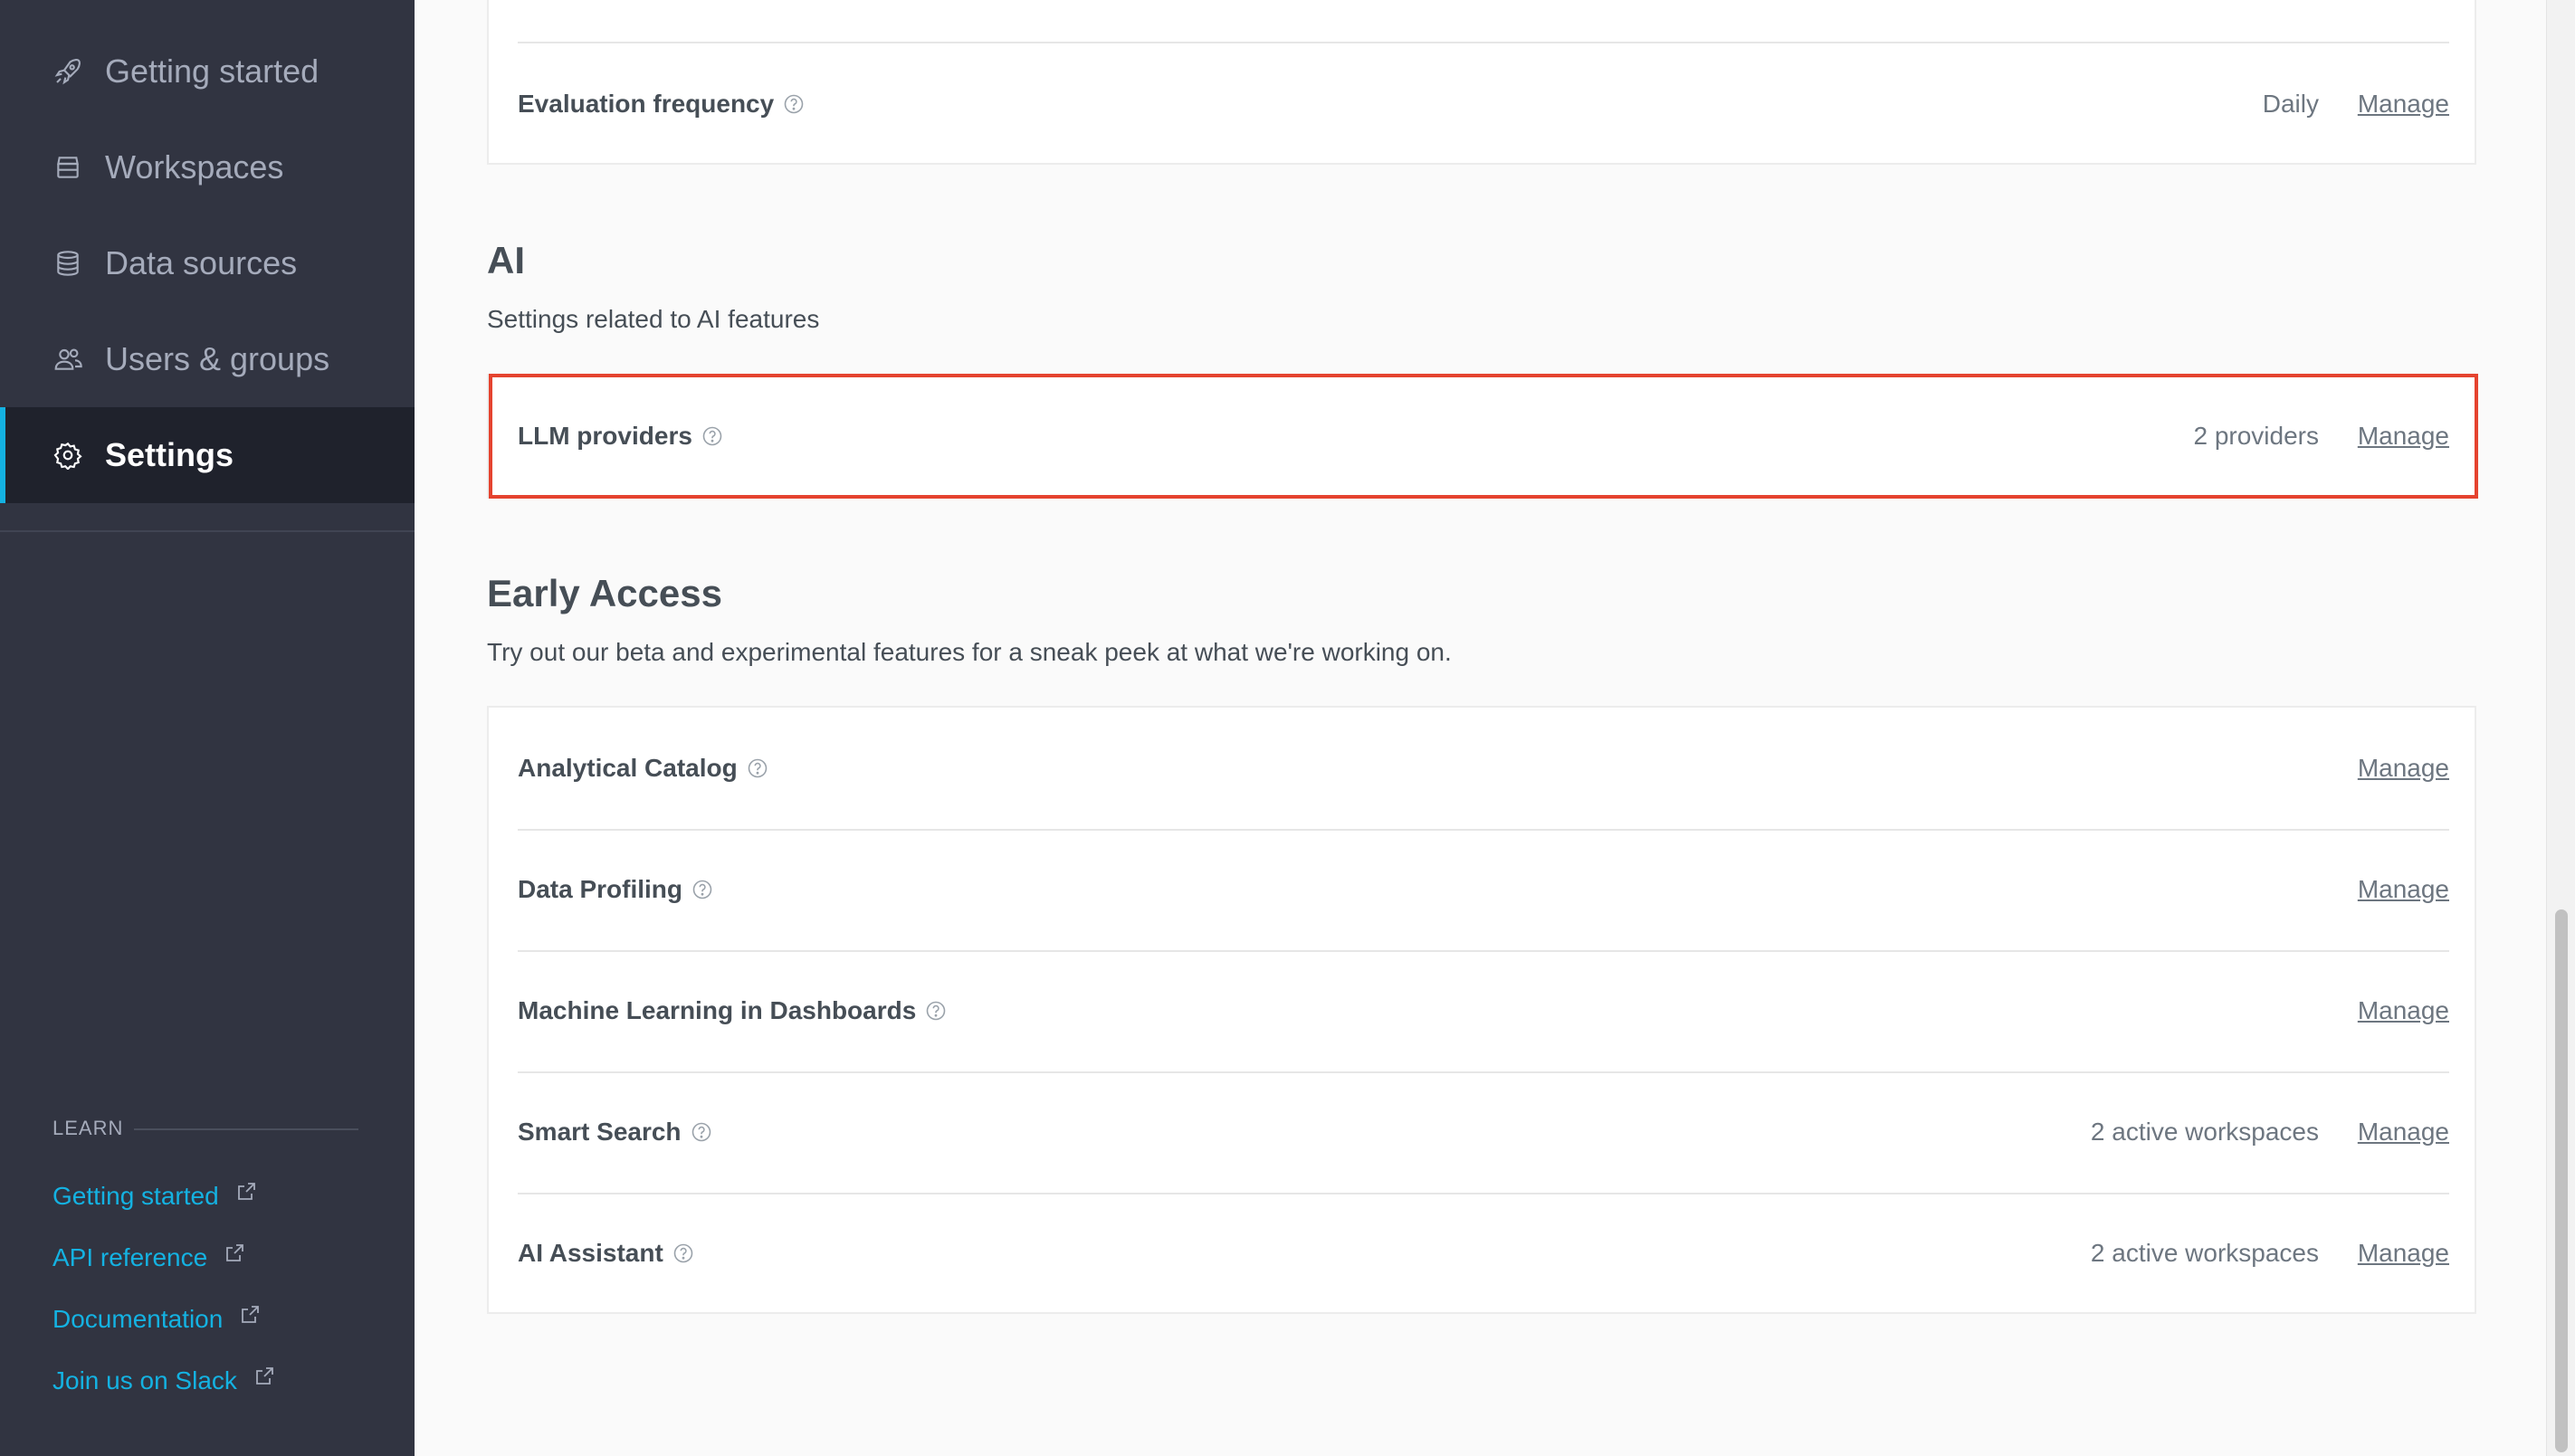  What do you see at coordinates (628, 768) in the screenshot?
I see `setting-title-text: Analytical Catalog` at bounding box center [628, 768].